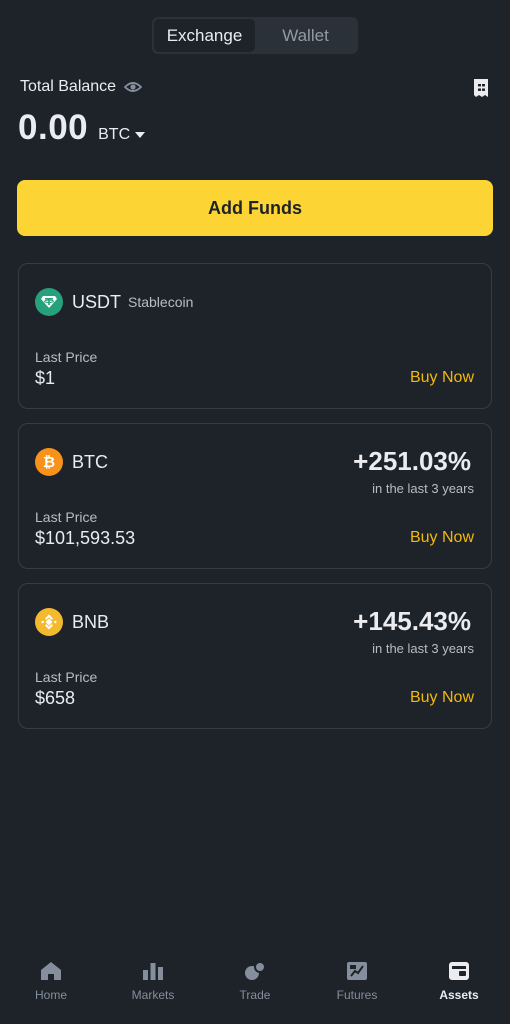 This screenshot has width=510, height=1024. Describe the element at coordinates (51, 984) in the screenshot. I see `nav-home: Home` at that location.